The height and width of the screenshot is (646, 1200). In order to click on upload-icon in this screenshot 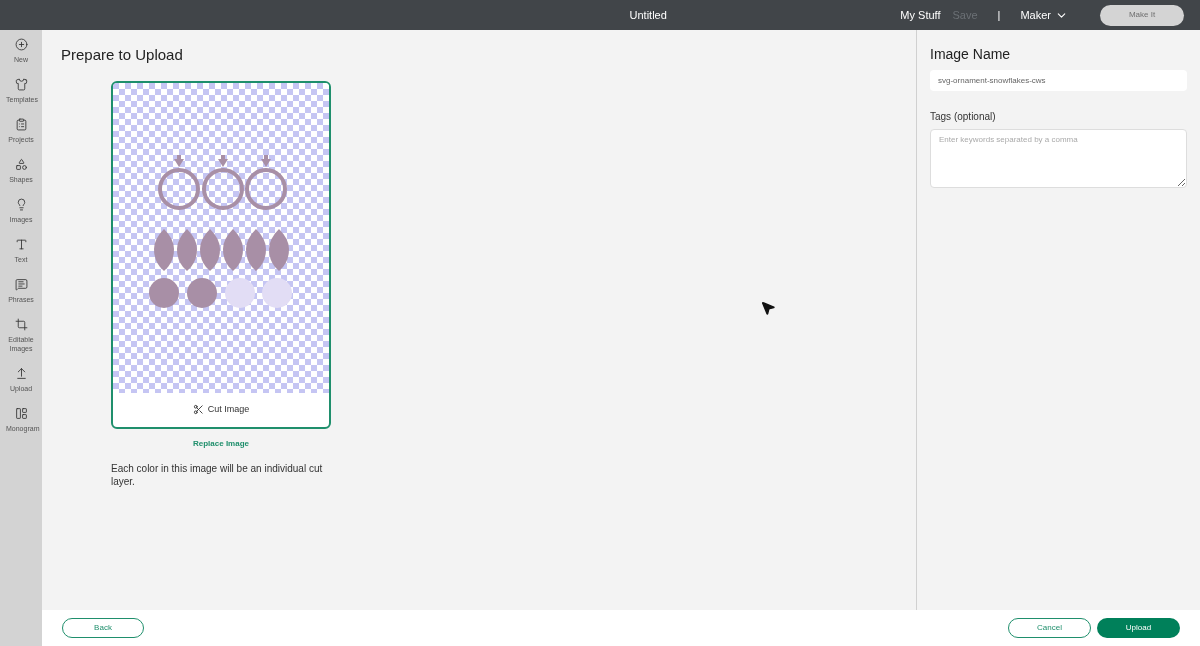, I will do `click(21, 373)`.